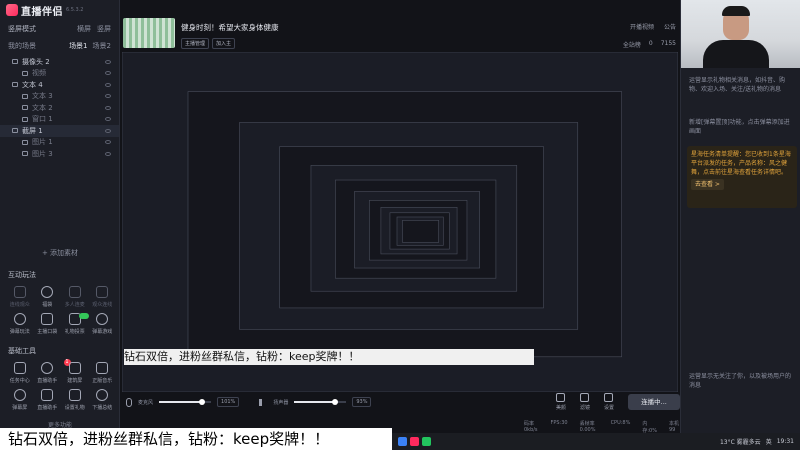 The width and height of the screenshot is (800, 450). I want to click on header-actions: 开播视频 公告, so click(653, 26).